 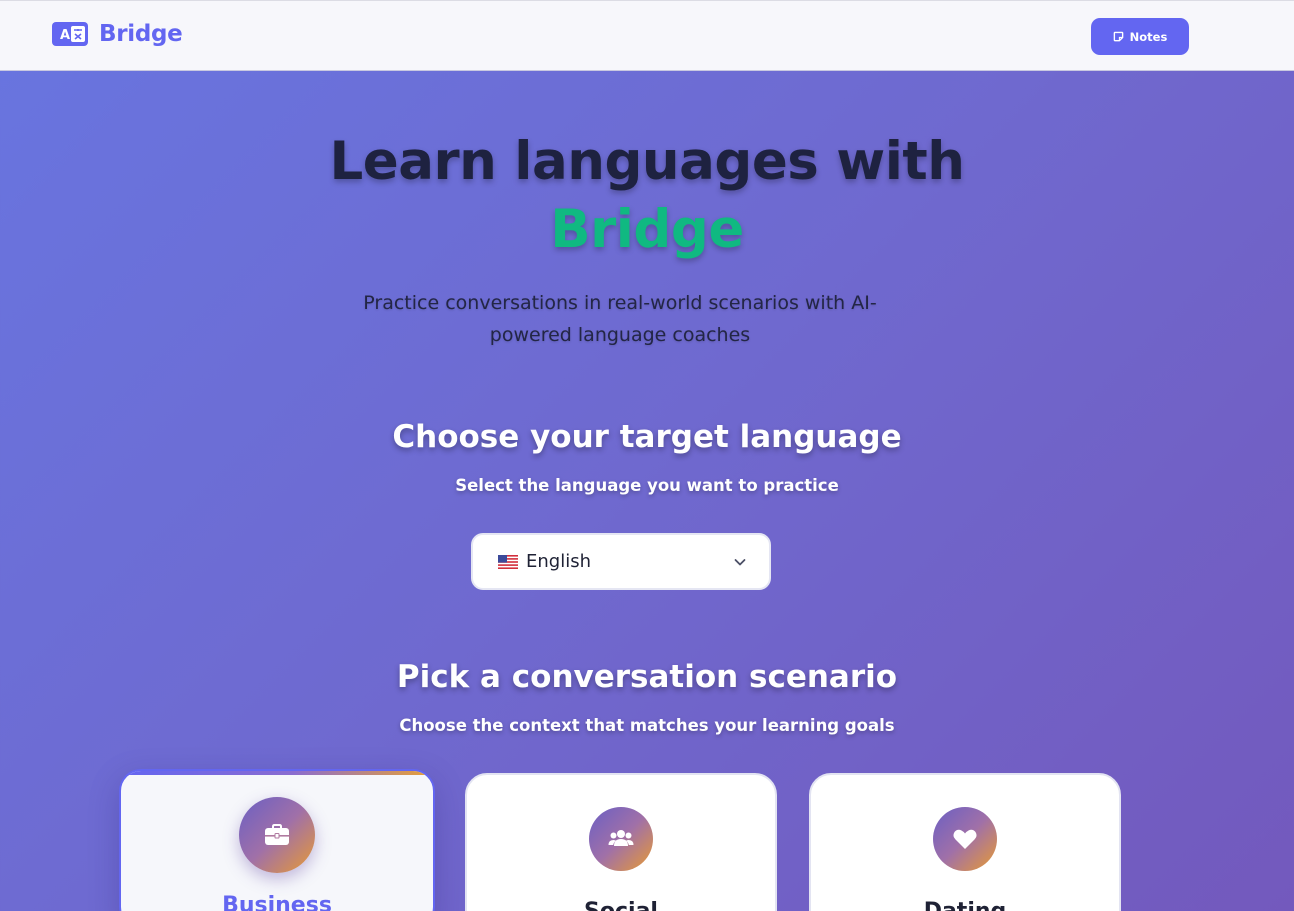 What do you see at coordinates (1118, 36) in the screenshot?
I see `note-icon` at bounding box center [1118, 36].